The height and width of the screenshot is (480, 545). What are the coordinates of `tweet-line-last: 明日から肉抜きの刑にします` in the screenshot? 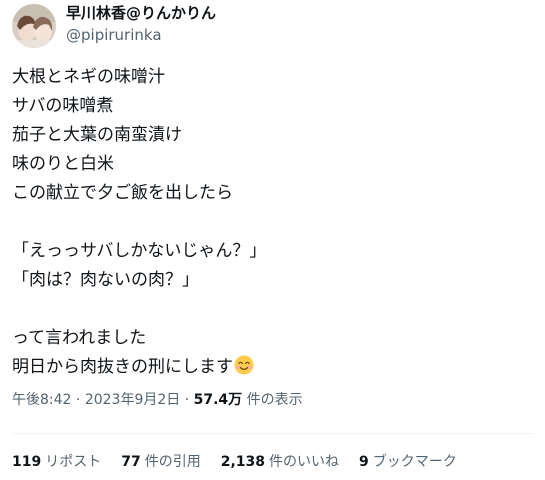 It's located at (272, 367).